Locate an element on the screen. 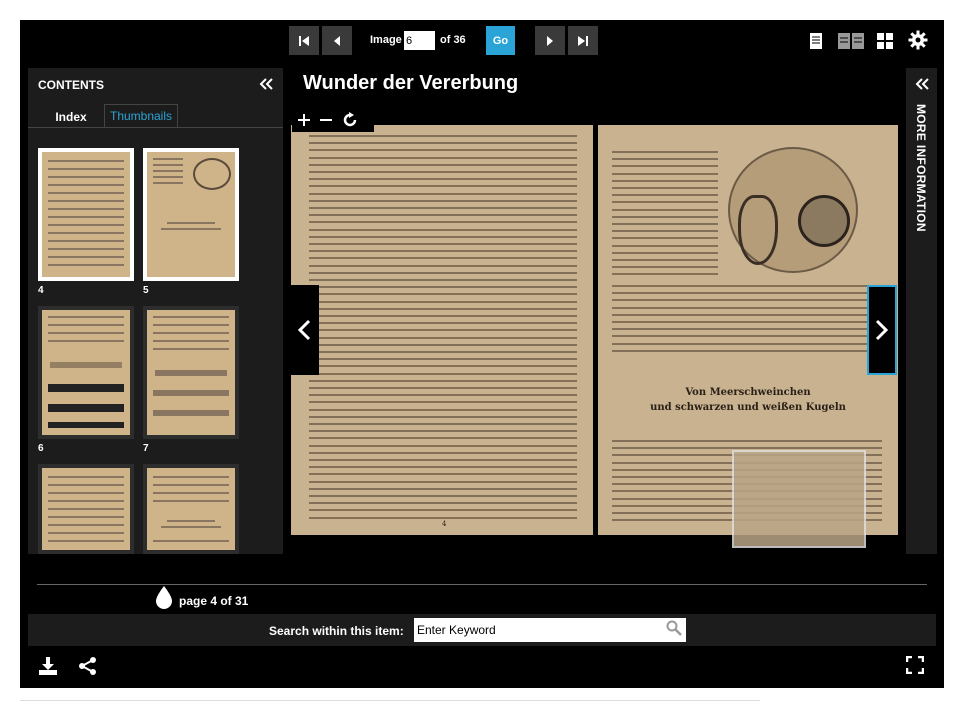 This screenshot has height=710, width=960. search-label: Search within this item: is located at coordinates (336, 631).